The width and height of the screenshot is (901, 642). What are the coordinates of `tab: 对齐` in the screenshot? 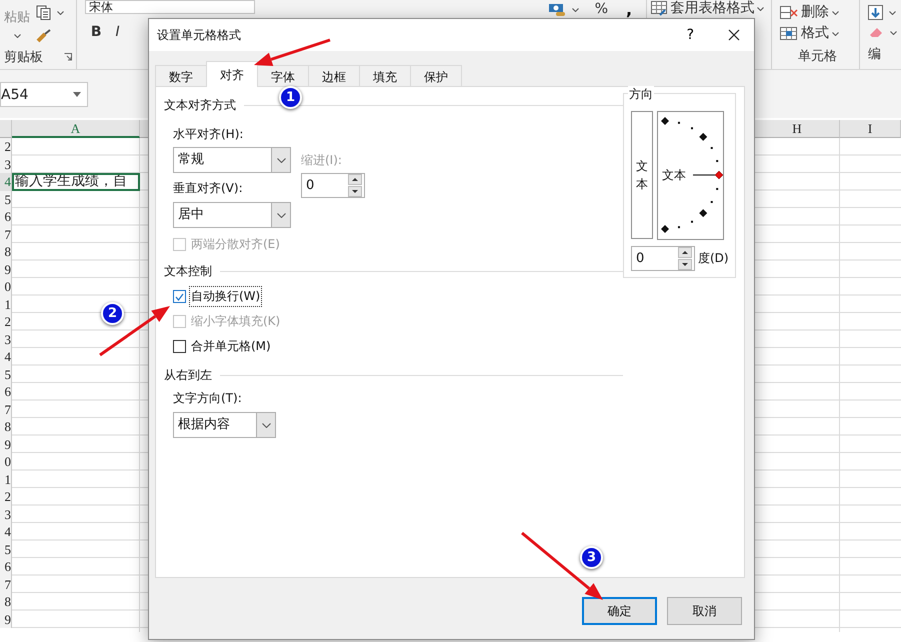 It's located at (232, 74).